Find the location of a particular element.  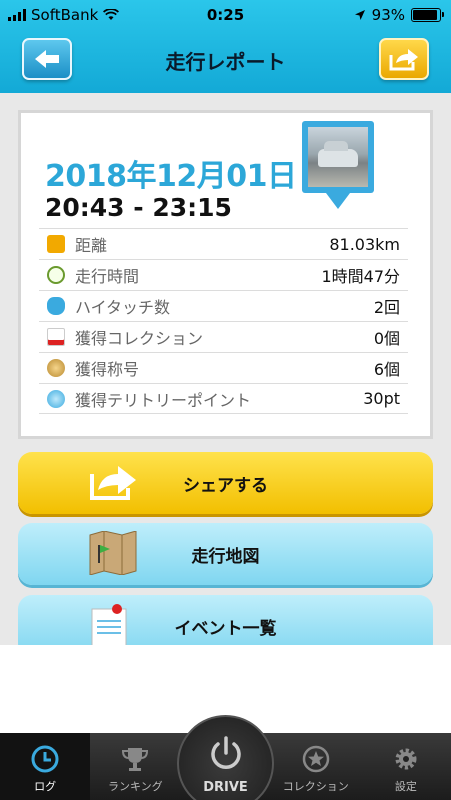

battery-percent: 93% is located at coordinates (388, 15).